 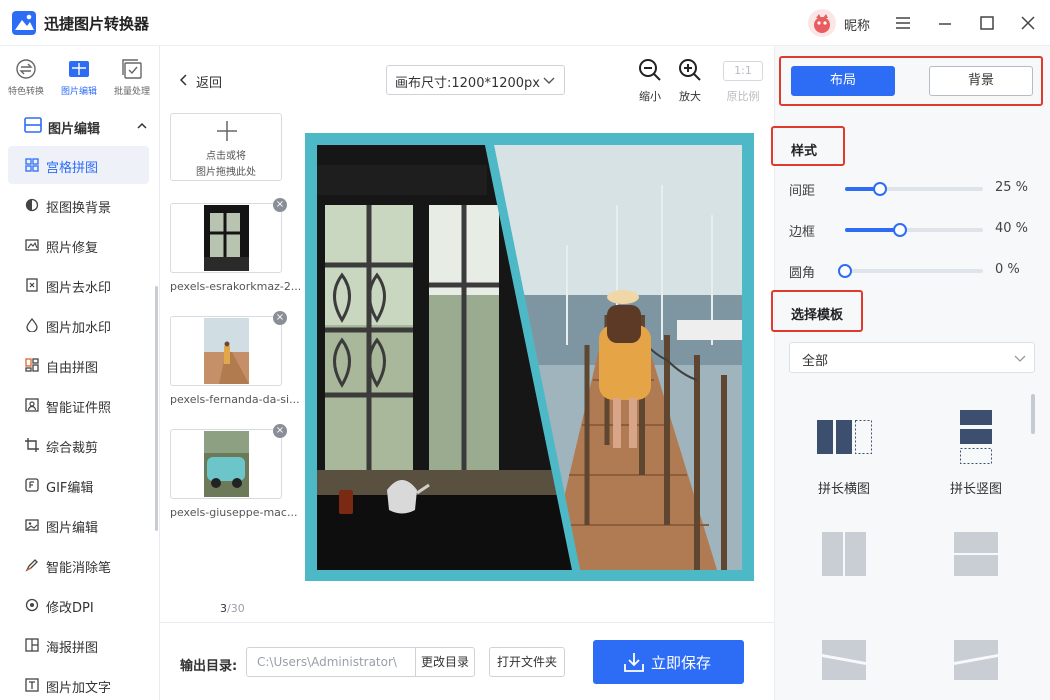 I want to click on sidebar-item-free-collage: 自由拼图, so click(x=78, y=365).